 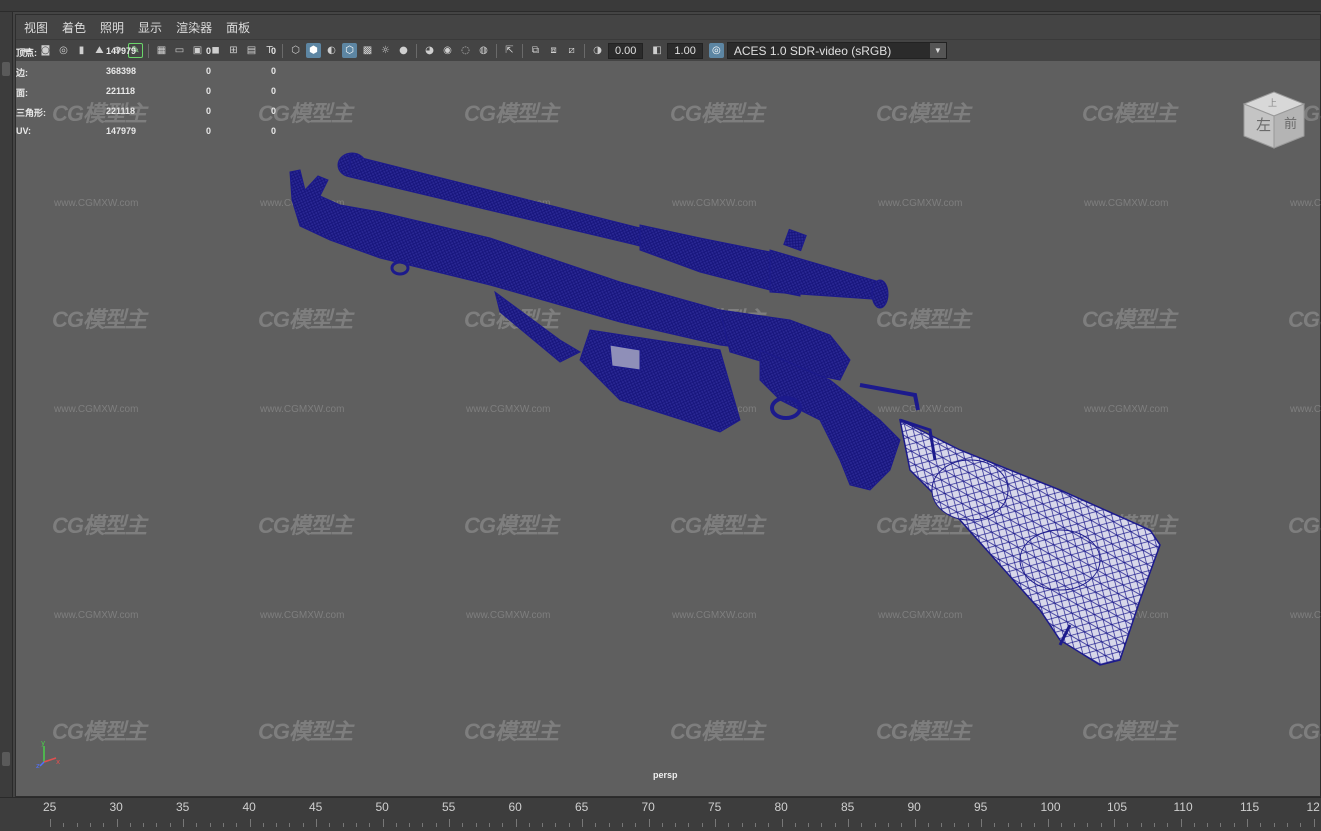 I want to click on viewcube-left-face: 左, so click(x=1263, y=125).